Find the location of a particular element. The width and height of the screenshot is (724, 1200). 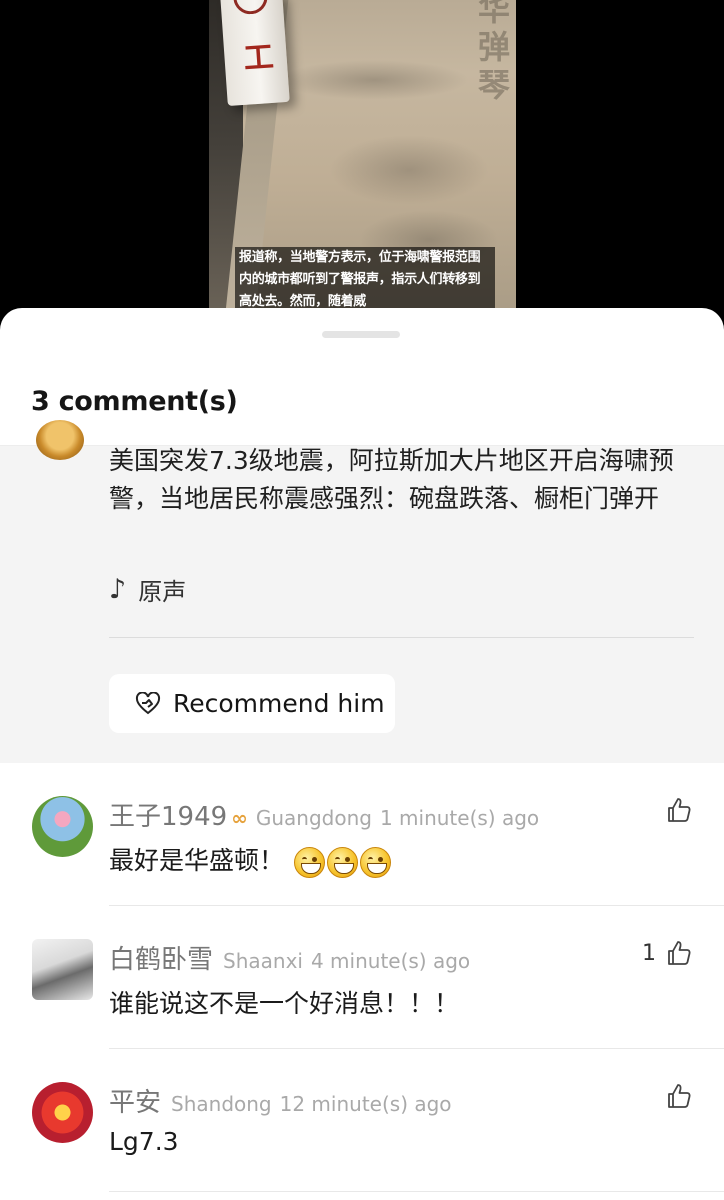

recommend-button: Recommend him is located at coordinates (252, 703).